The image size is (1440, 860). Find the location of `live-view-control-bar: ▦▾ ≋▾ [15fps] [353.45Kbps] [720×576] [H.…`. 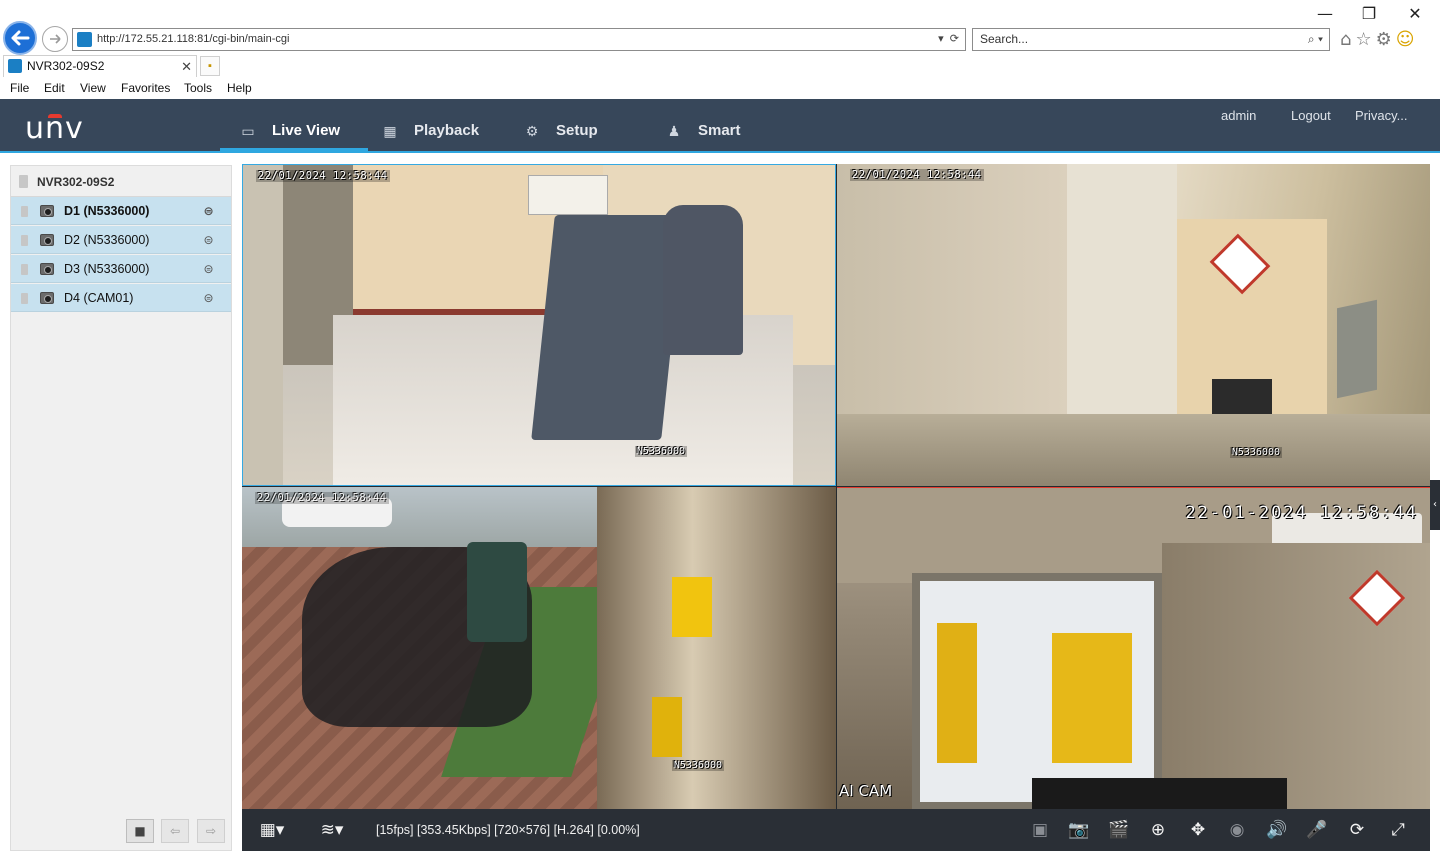

live-view-control-bar: ▦▾ ≋▾ [15fps] [353.45Kbps] [720×576] [H.… is located at coordinates (836, 830).